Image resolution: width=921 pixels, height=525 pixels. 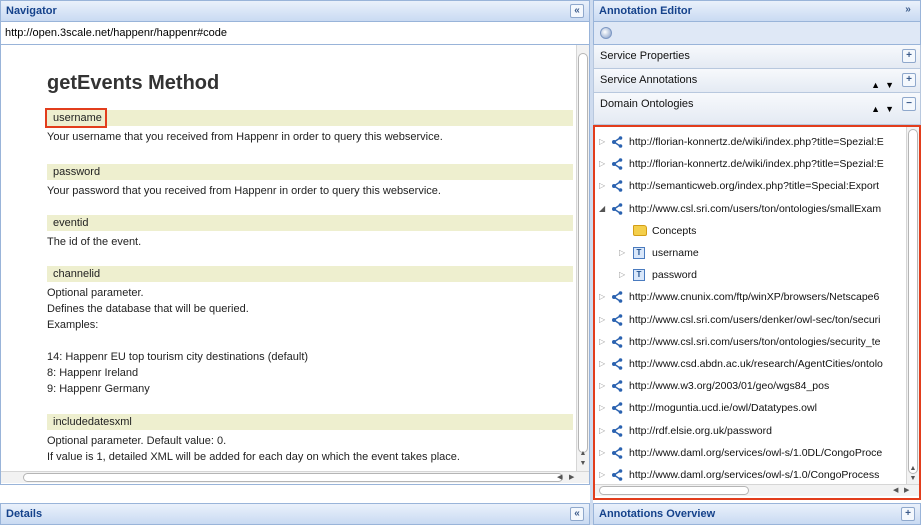 I want to click on param-desc: Optional parameter., so click(x=95, y=293).